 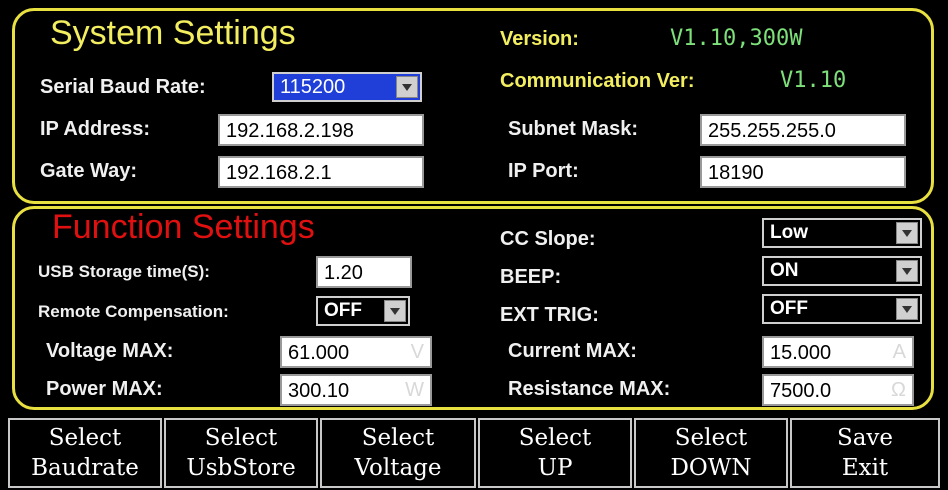 What do you see at coordinates (364, 272) in the screenshot?
I see `usb-storage-time-field: 1.20` at bounding box center [364, 272].